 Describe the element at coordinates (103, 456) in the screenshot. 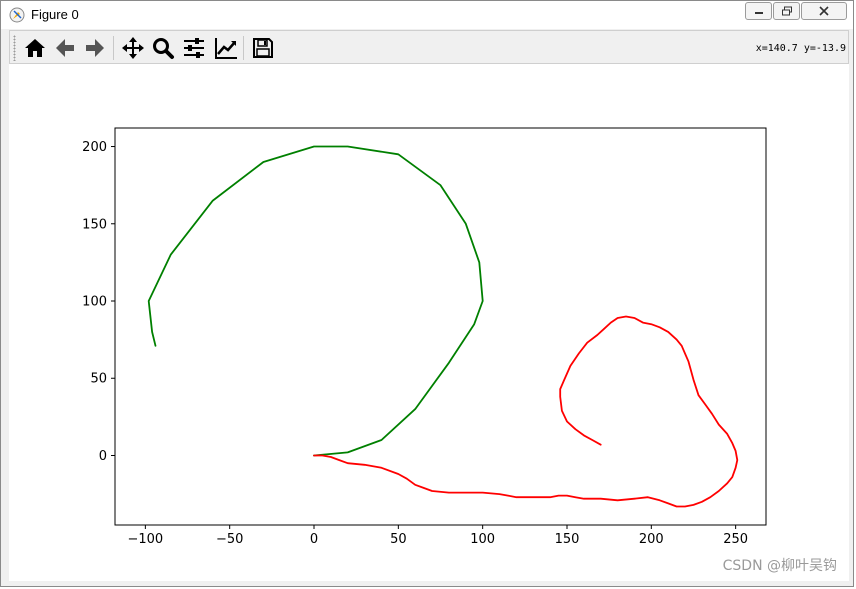

I see `y-tick-label: 0` at that location.